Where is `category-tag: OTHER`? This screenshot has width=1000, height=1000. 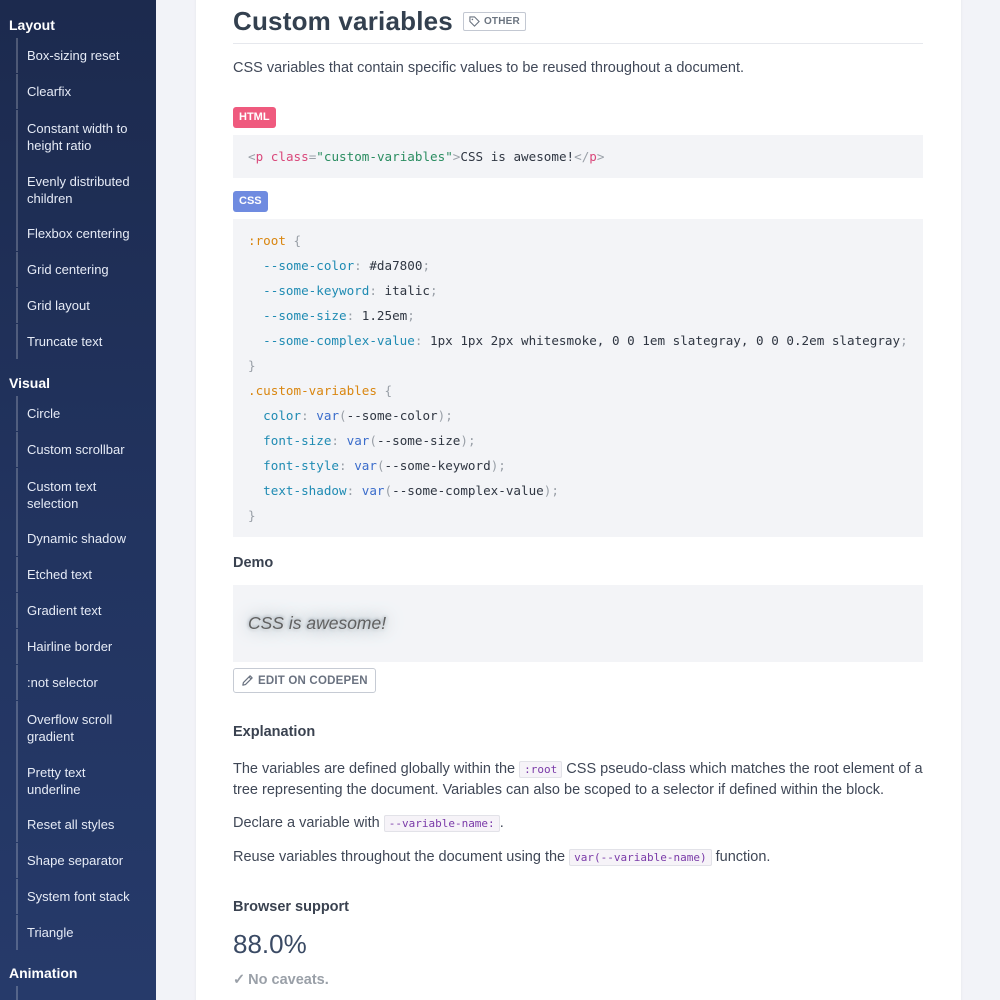
category-tag: OTHER is located at coordinates (494, 21).